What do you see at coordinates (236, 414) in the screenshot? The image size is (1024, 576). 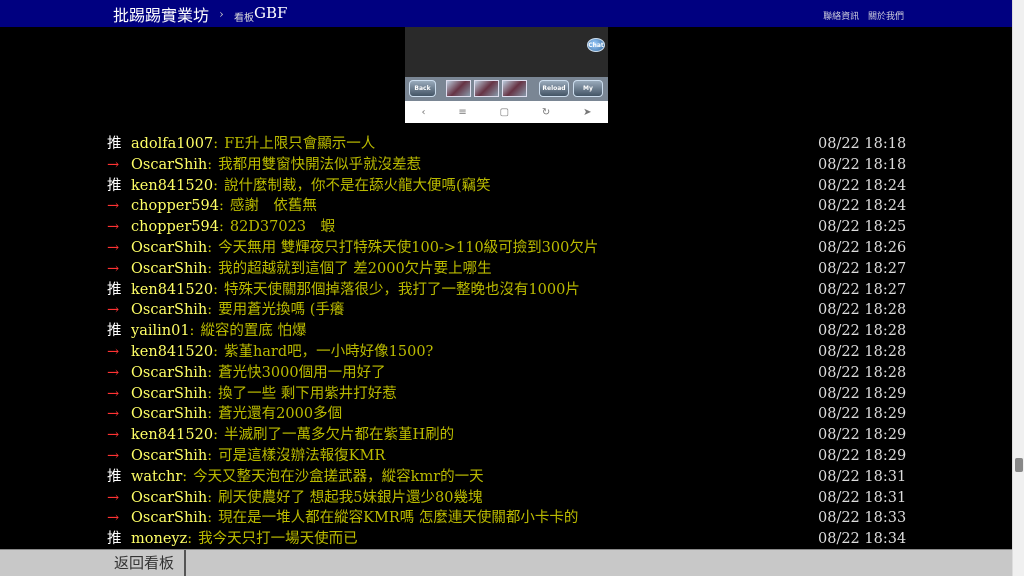 I see `push-body: OscarShih: 蒼光還有2000多個` at bounding box center [236, 414].